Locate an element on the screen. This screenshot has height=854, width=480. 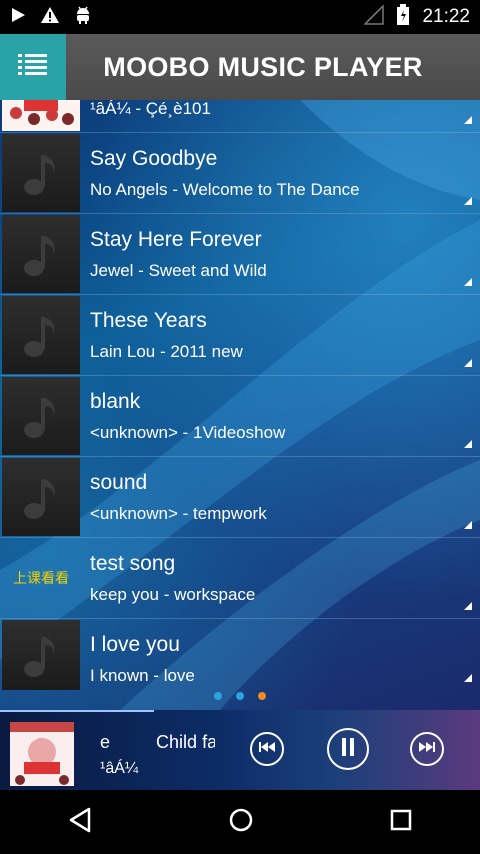
pause-button is located at coordinates (348, 749).